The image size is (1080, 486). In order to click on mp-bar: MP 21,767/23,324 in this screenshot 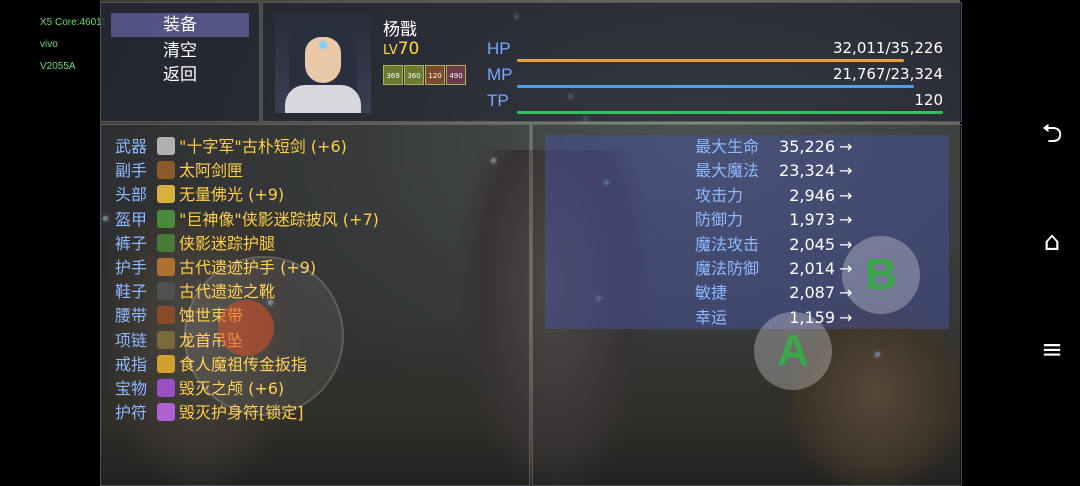, I will do `click(715, 78)`.